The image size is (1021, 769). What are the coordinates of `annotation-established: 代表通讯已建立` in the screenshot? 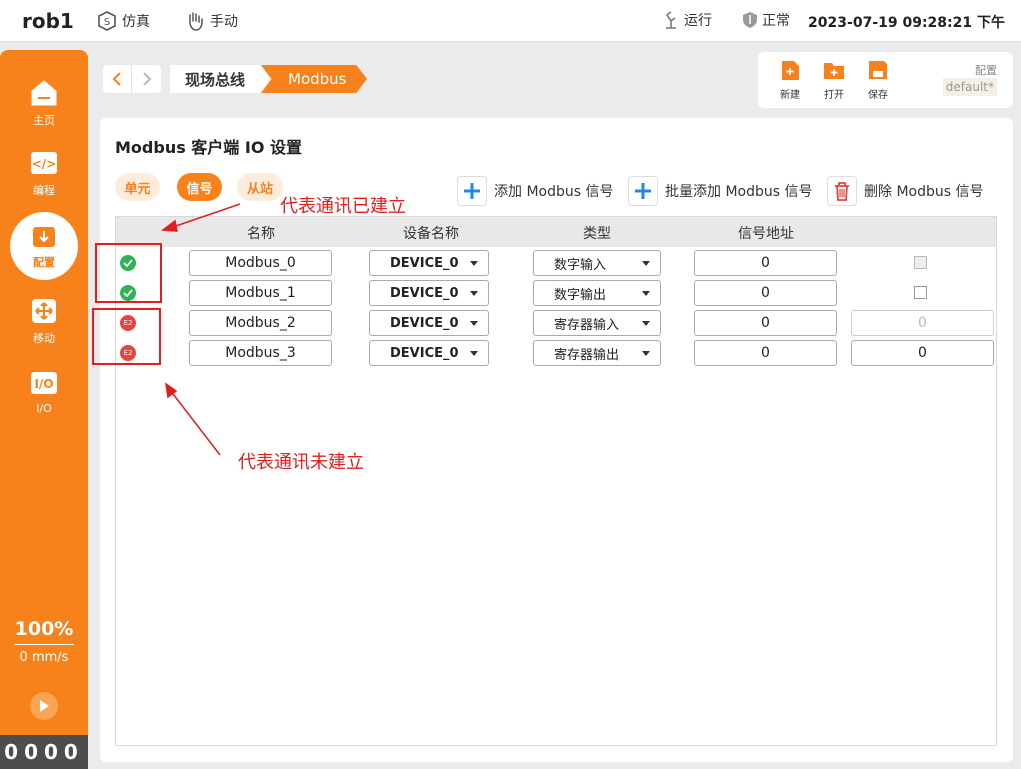 It's located at (343, 206).